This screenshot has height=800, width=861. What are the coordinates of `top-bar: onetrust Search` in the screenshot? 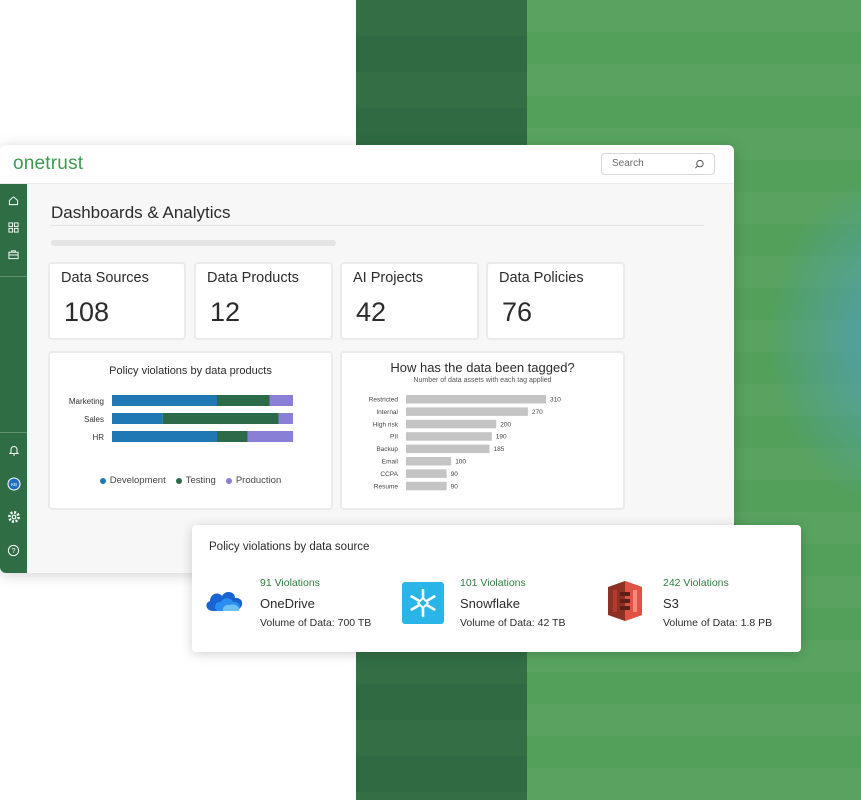 It's located at (367, 164).